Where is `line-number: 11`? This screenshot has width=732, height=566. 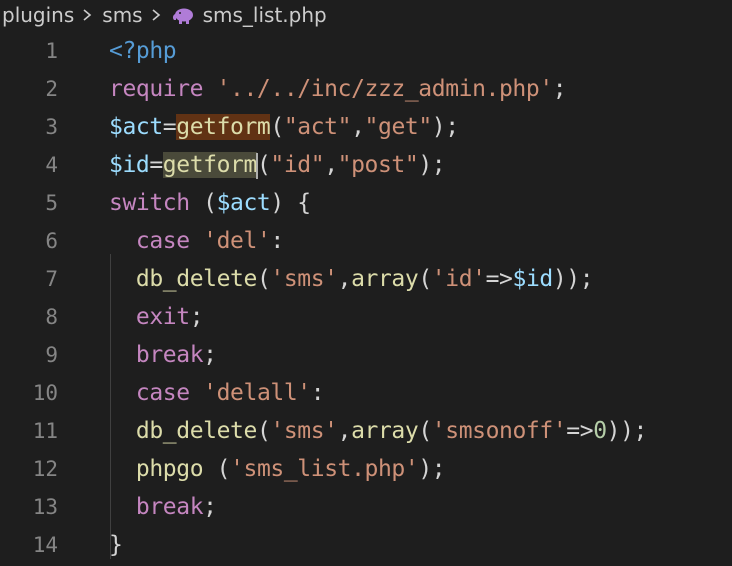
line-number: 11 is located at coordinates (45, 431).